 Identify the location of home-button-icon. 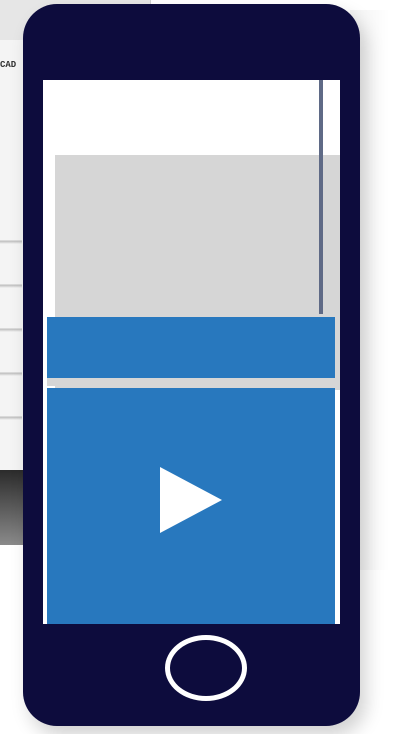
(206, 668).